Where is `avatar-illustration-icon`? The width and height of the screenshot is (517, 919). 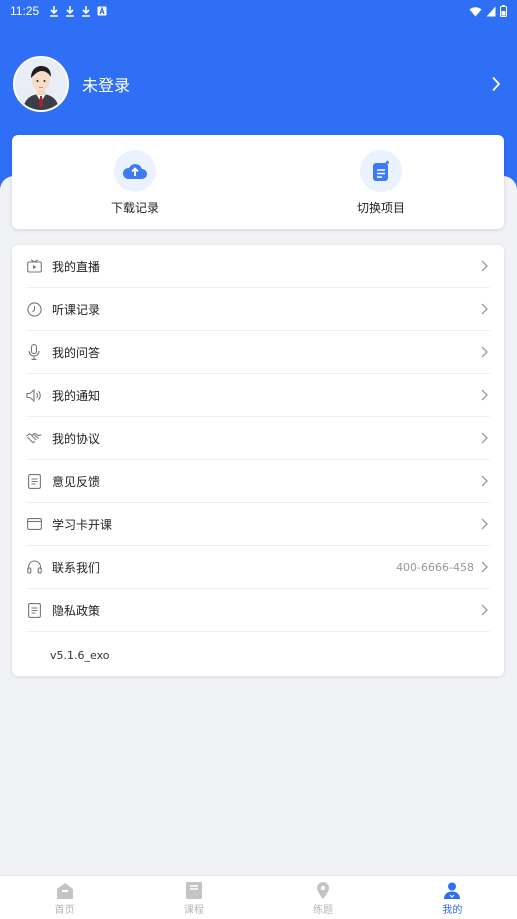 avatar-illustration-icon is located at coordinates (41, 84).